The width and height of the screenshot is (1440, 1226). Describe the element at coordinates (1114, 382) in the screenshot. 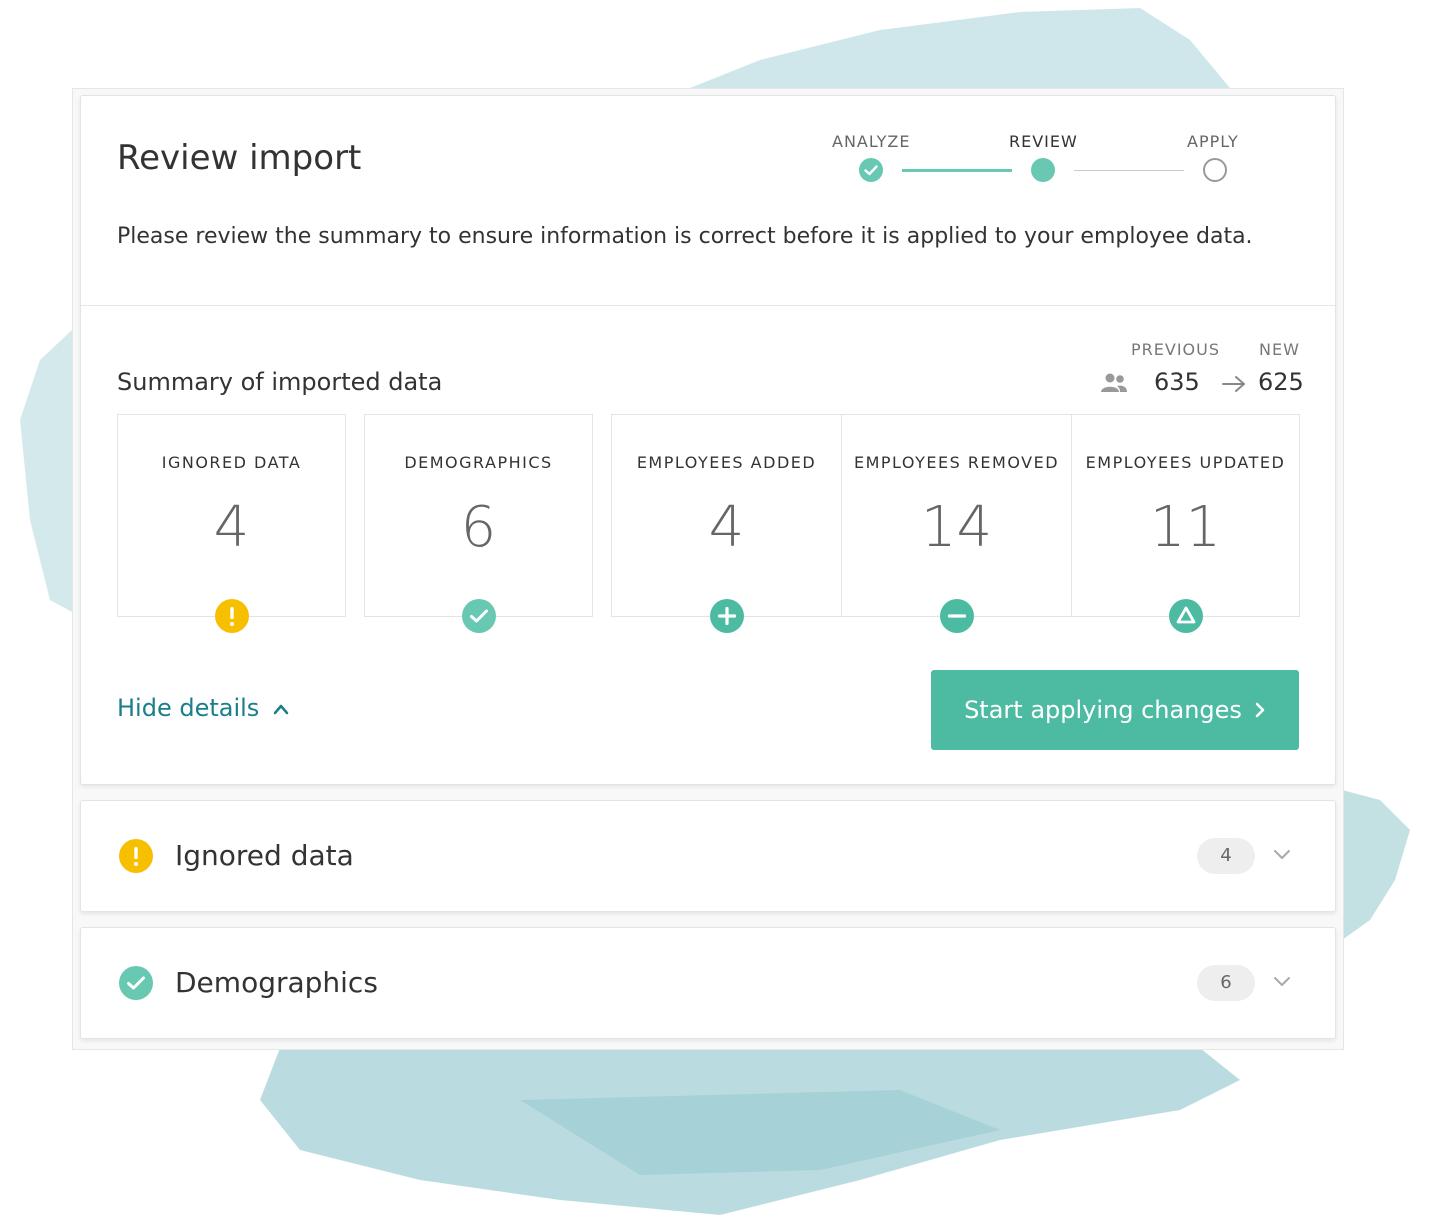

I see `people-icon` at that location.